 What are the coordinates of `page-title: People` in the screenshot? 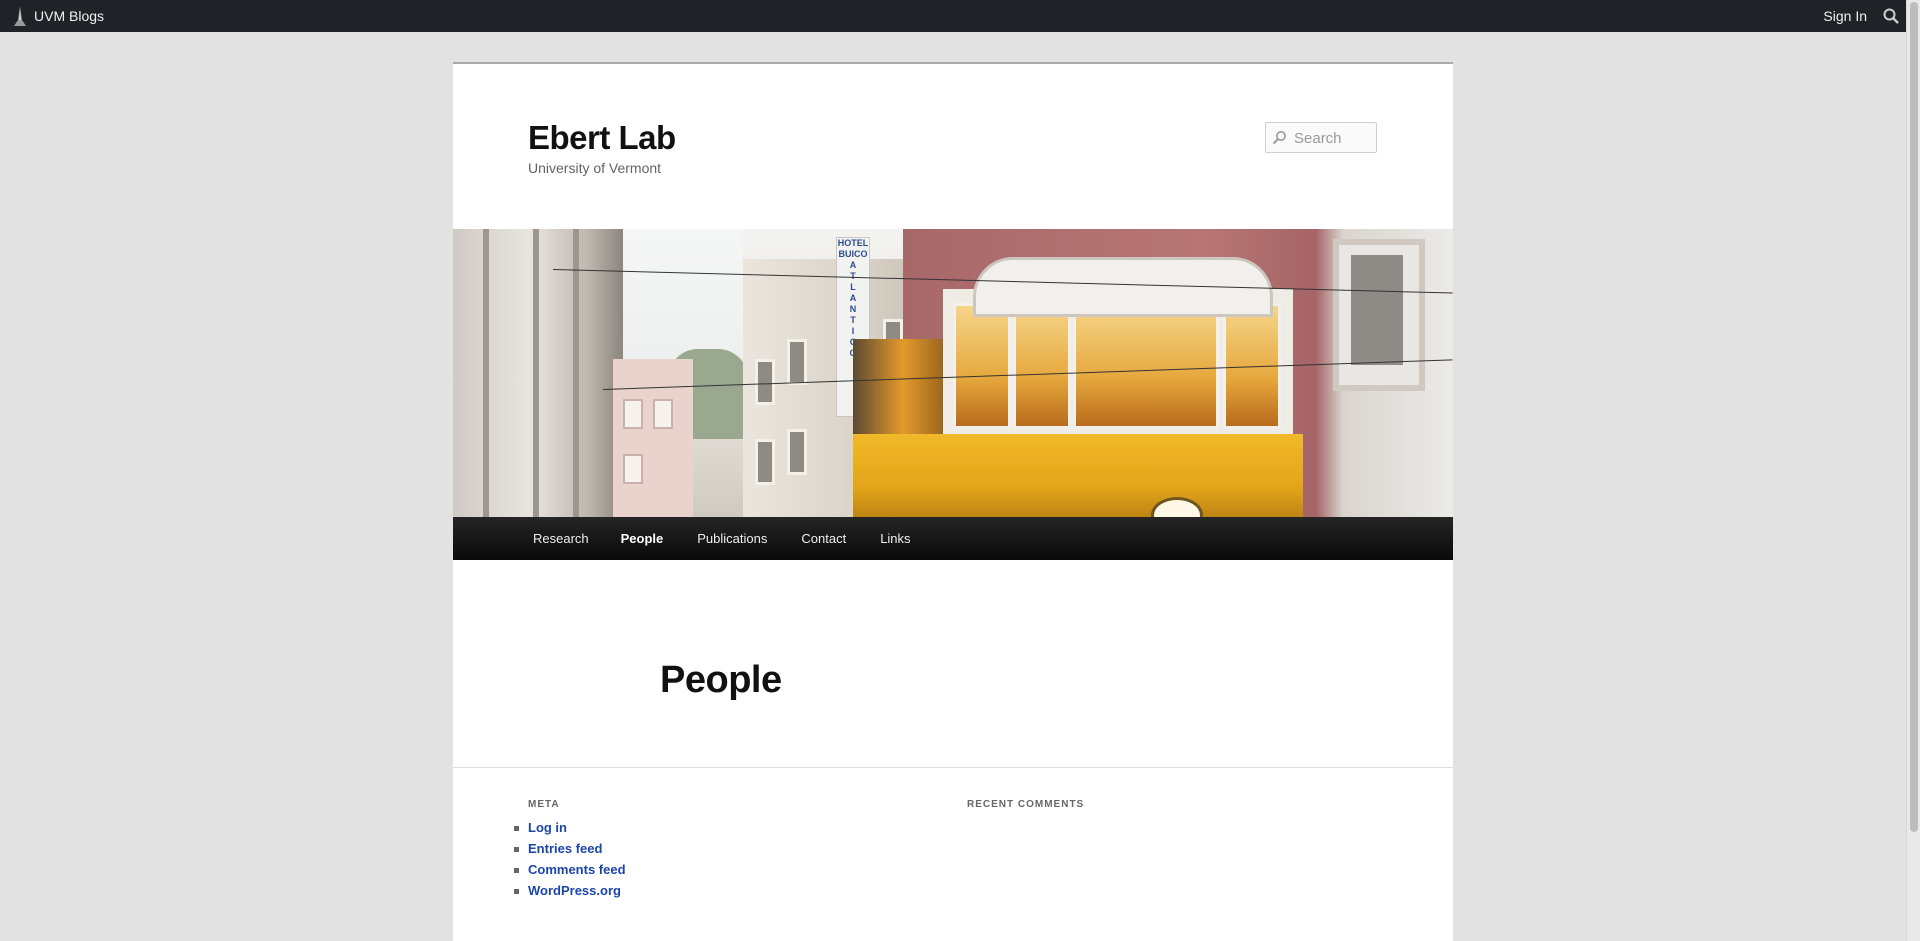 It's located at (721, 680).